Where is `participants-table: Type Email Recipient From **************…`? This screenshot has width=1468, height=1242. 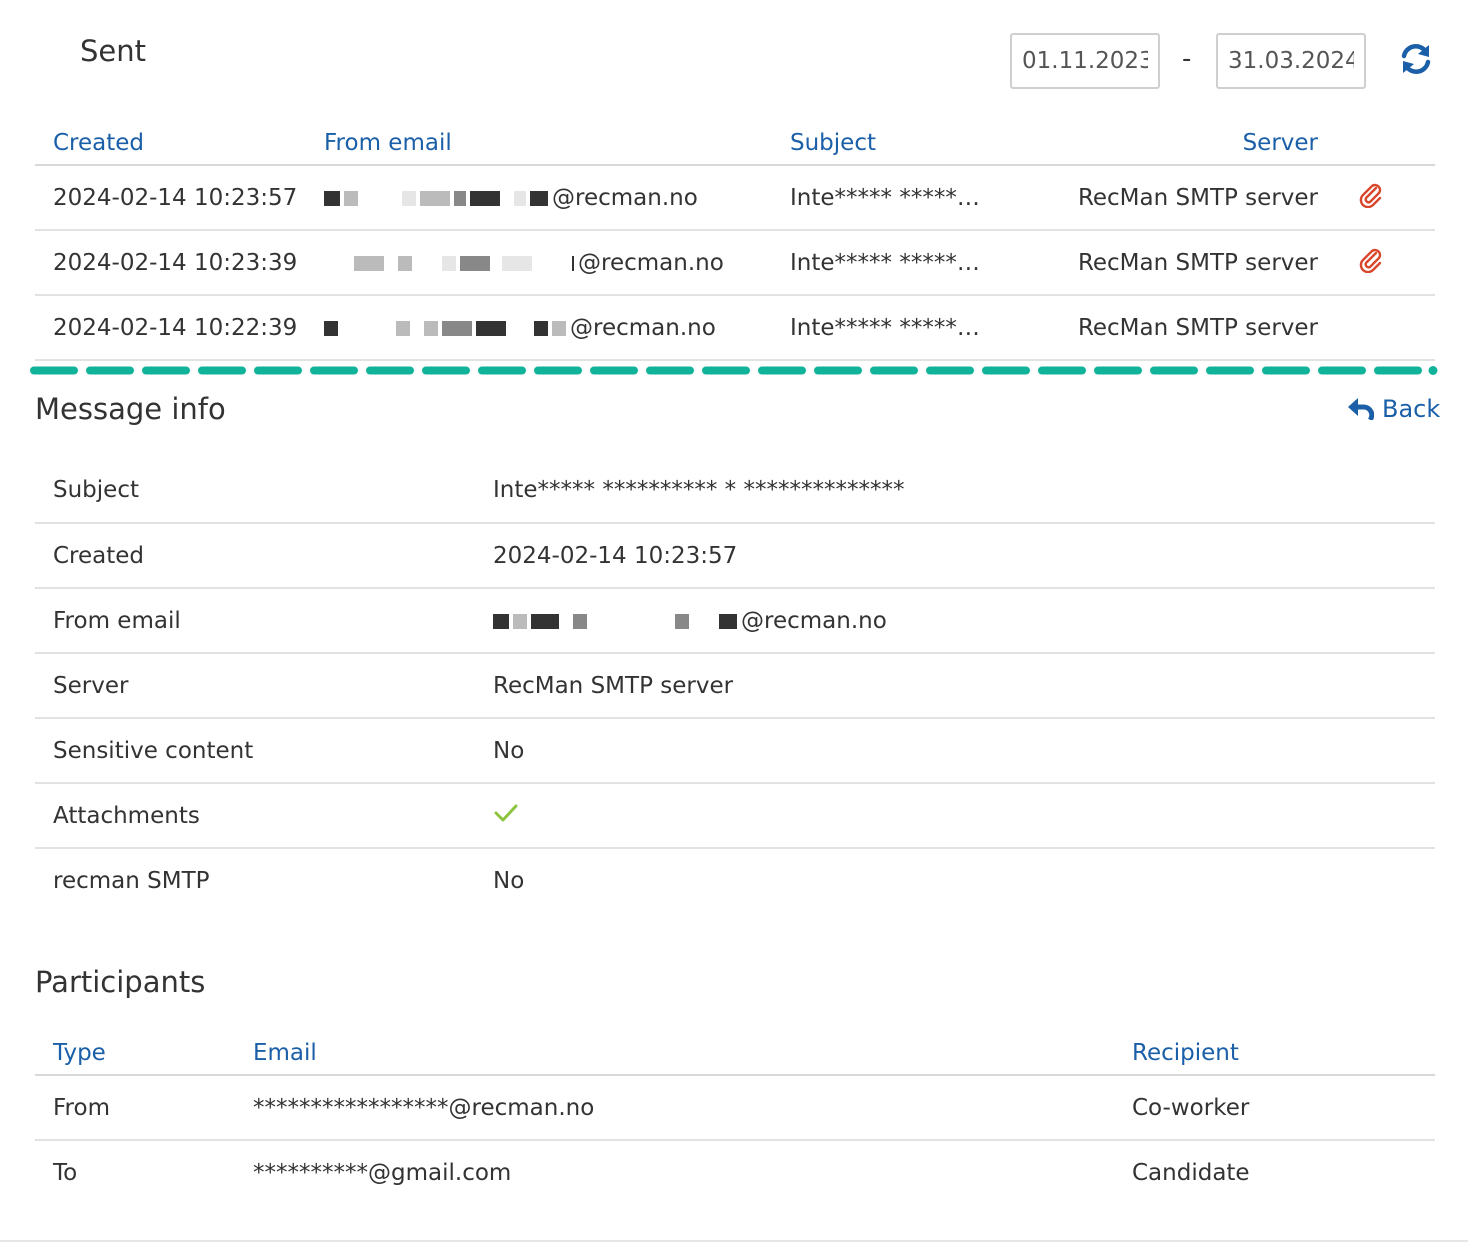
participants-table: Type Email Recipient From **************… is located at coordinates (735, 1117).